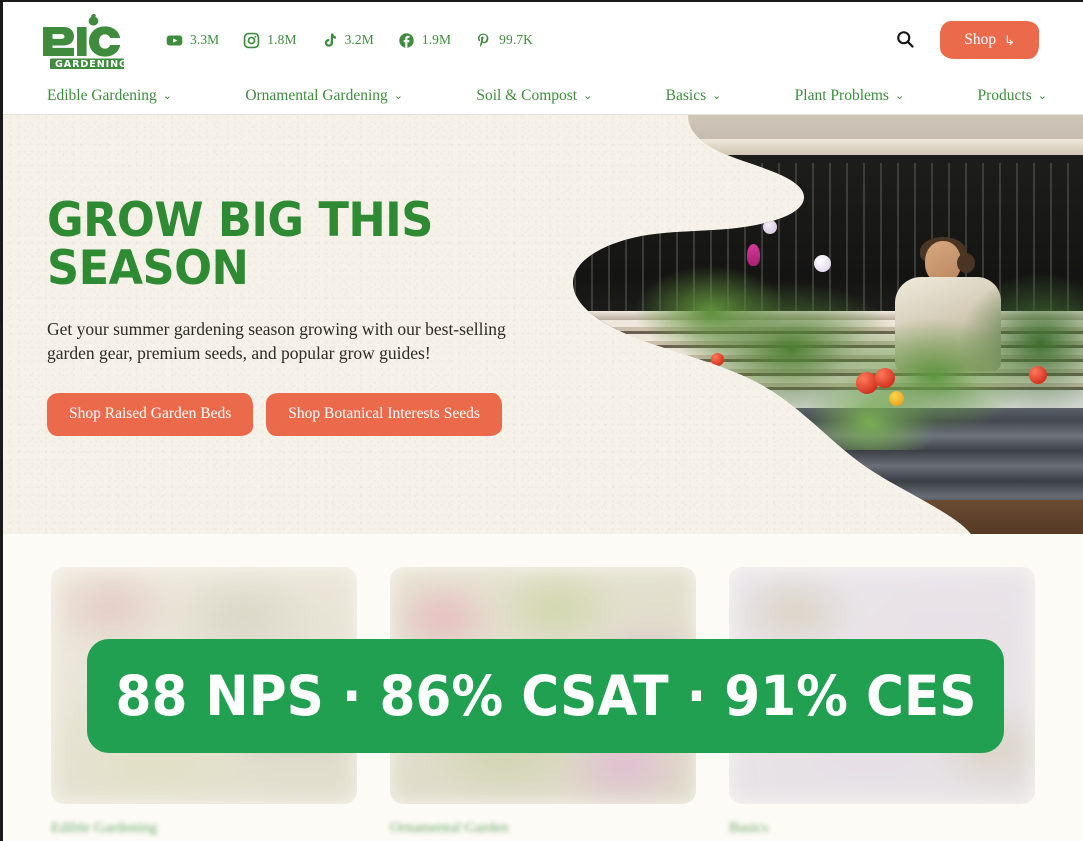 Image resolution: width=1083 pixels, height=841 pixels. What do you see at coordinates (5, 324) in the screenshot?
I see `hero-left-edge` at bounding box center [5, 324].